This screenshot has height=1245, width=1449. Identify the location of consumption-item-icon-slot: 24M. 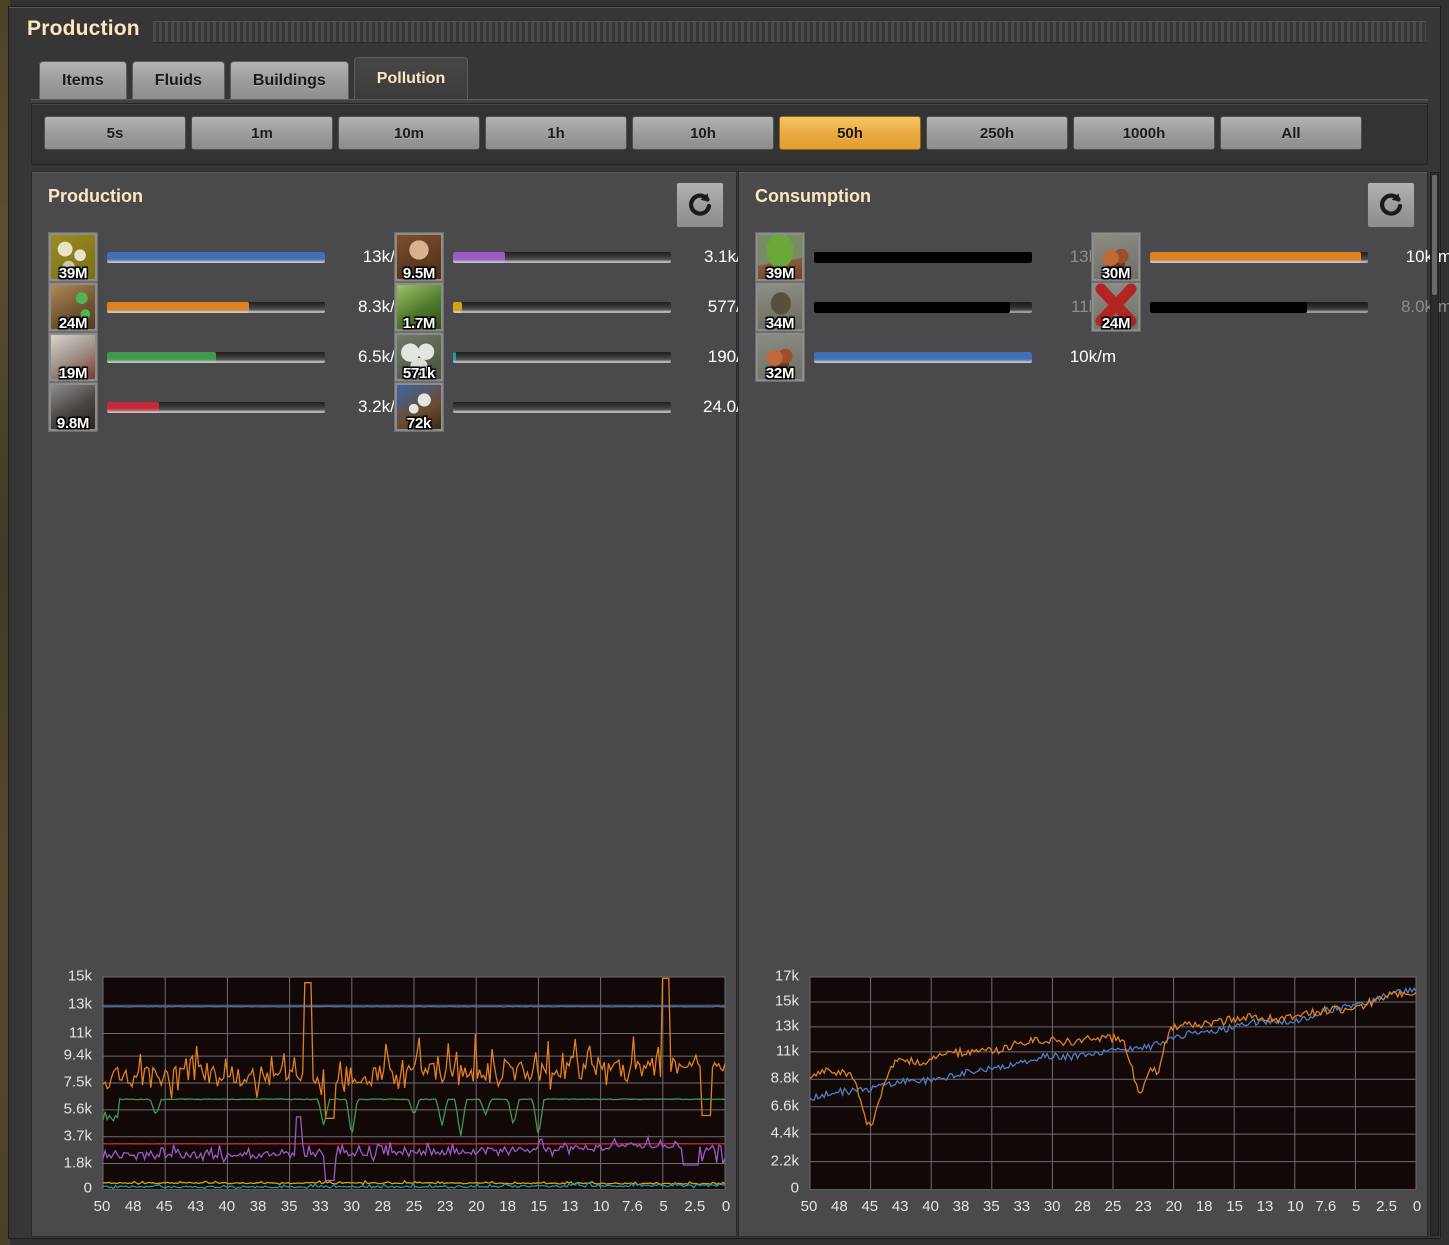
(1116, 307).